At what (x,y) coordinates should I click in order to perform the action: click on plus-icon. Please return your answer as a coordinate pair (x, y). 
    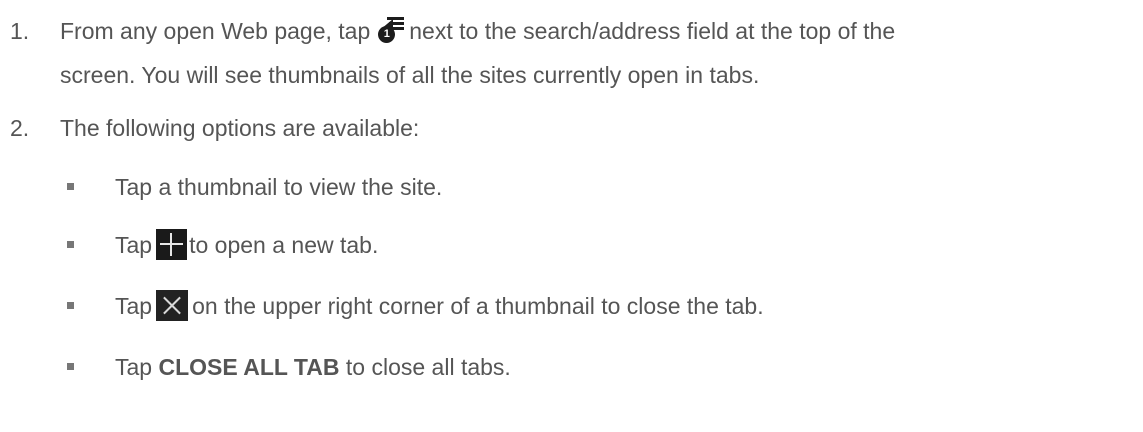
    Looking at the image, I should click on (172, 245).